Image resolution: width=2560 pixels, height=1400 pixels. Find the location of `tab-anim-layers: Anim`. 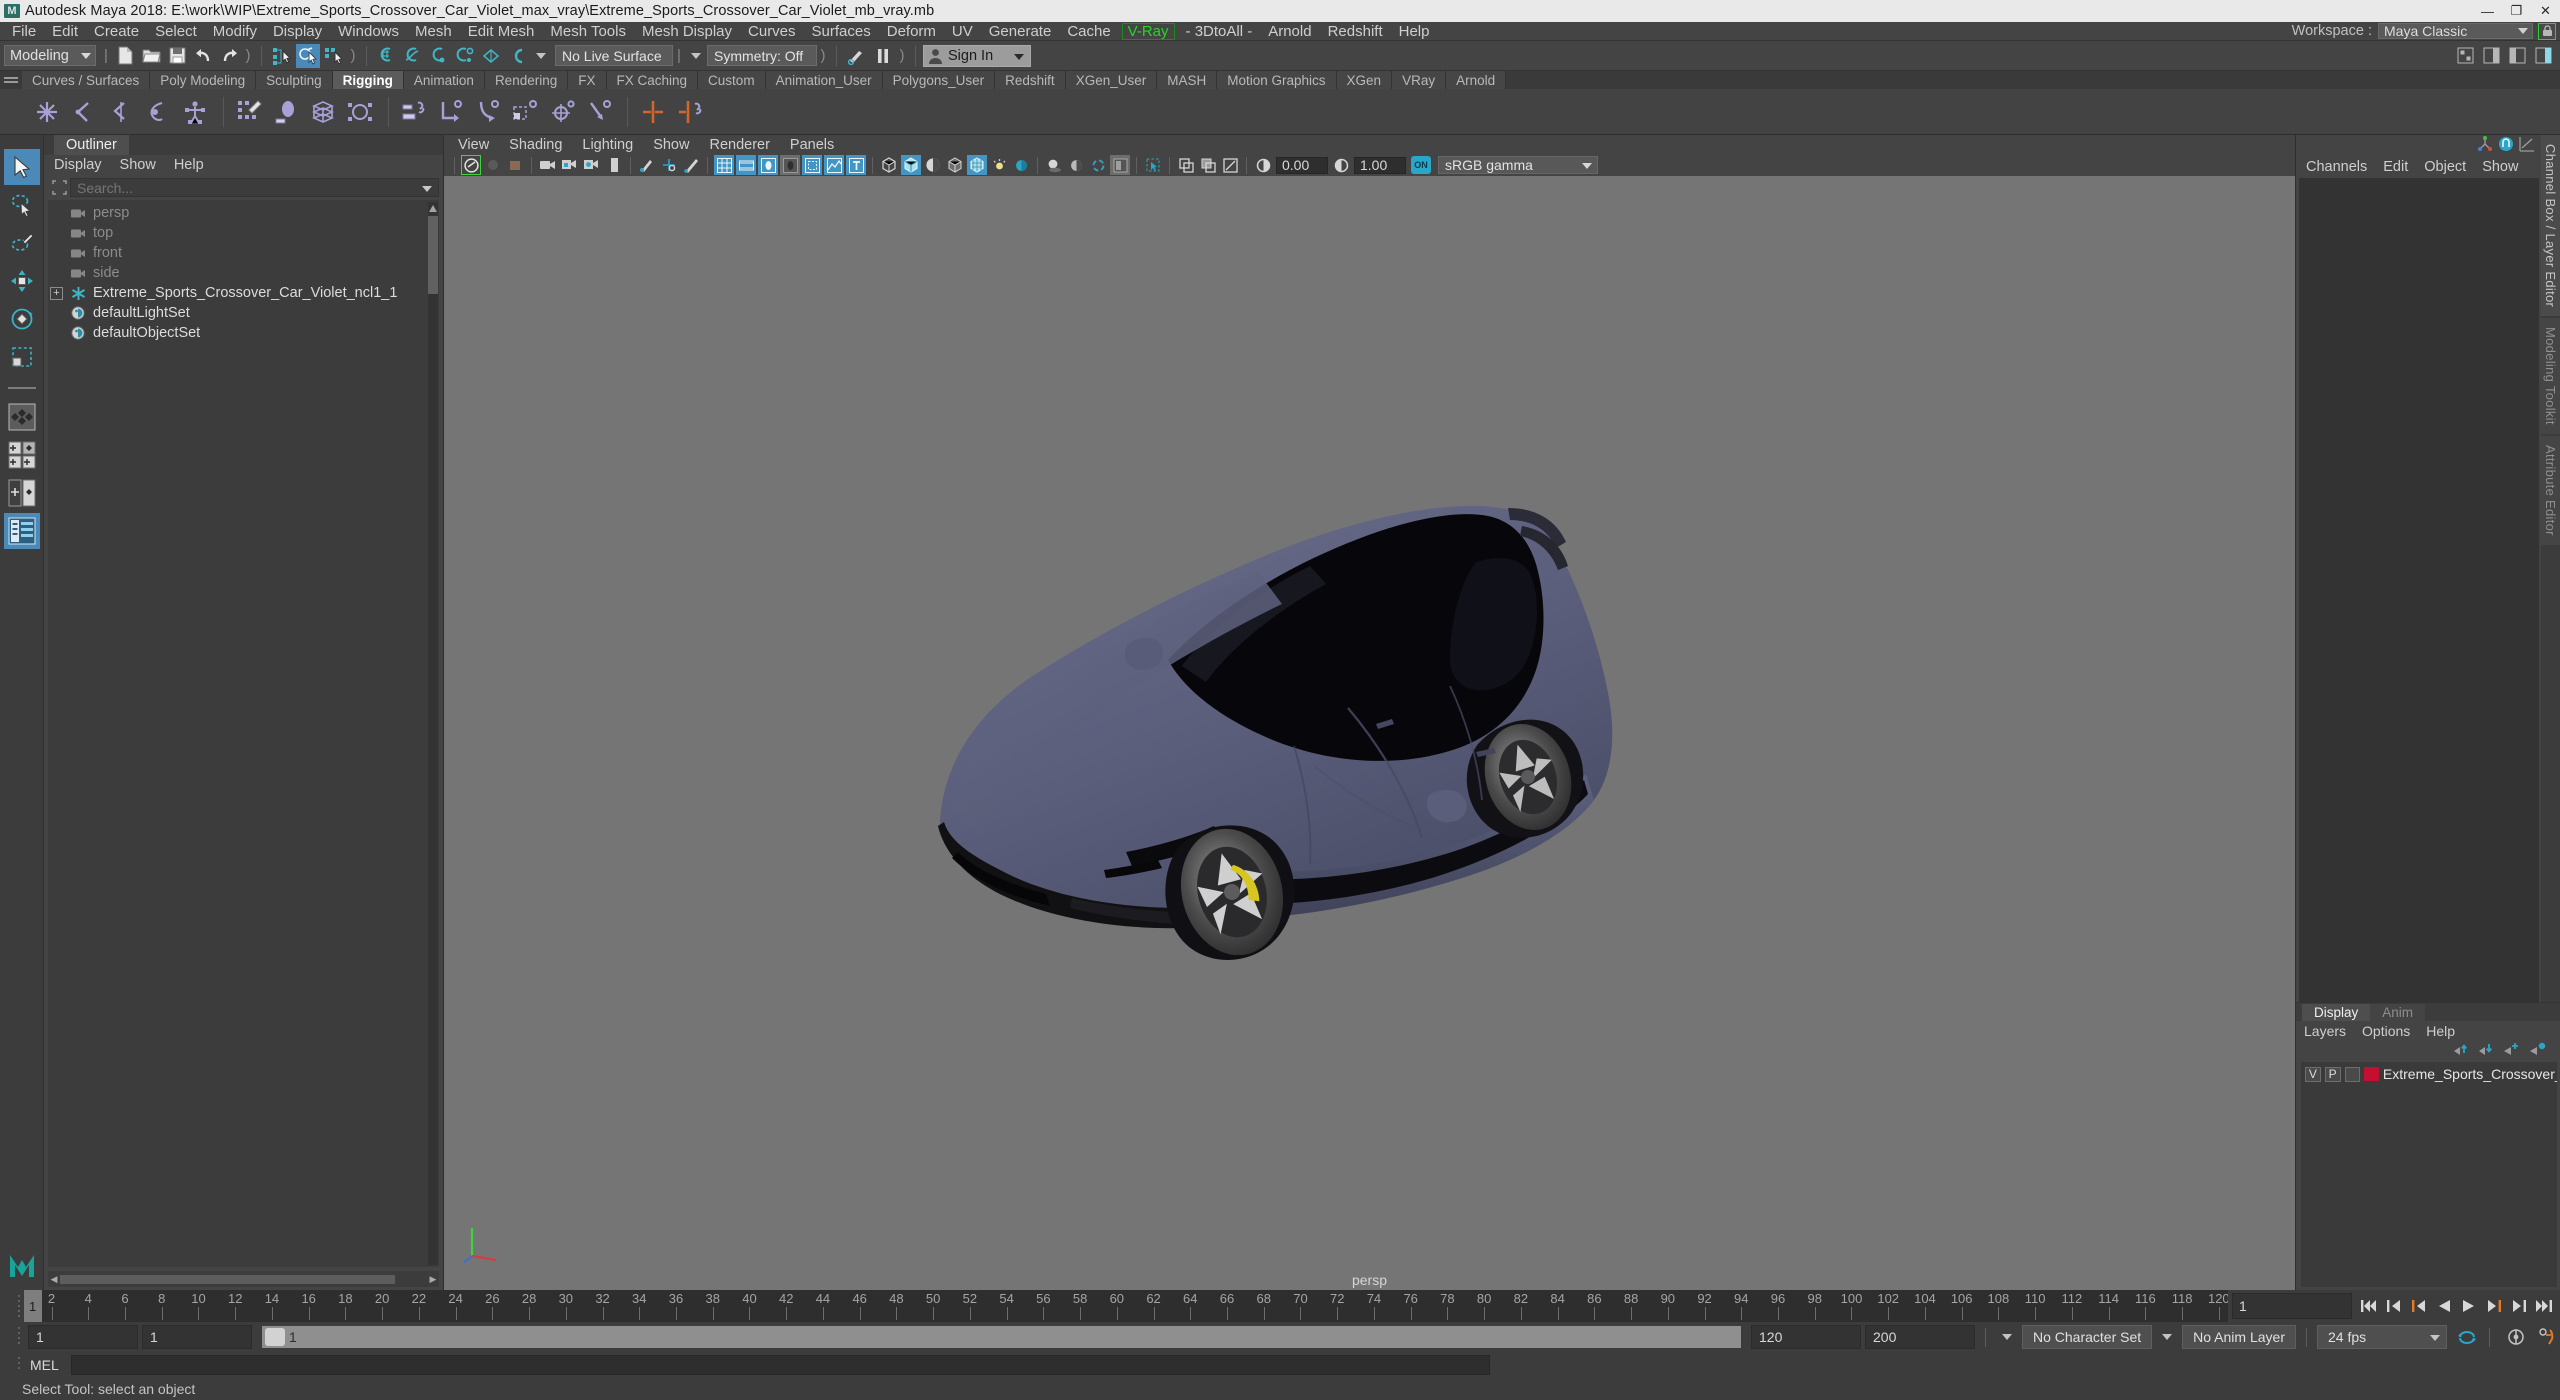

tab-anim-layers: Anim is located at coordinates (2398, 1012).